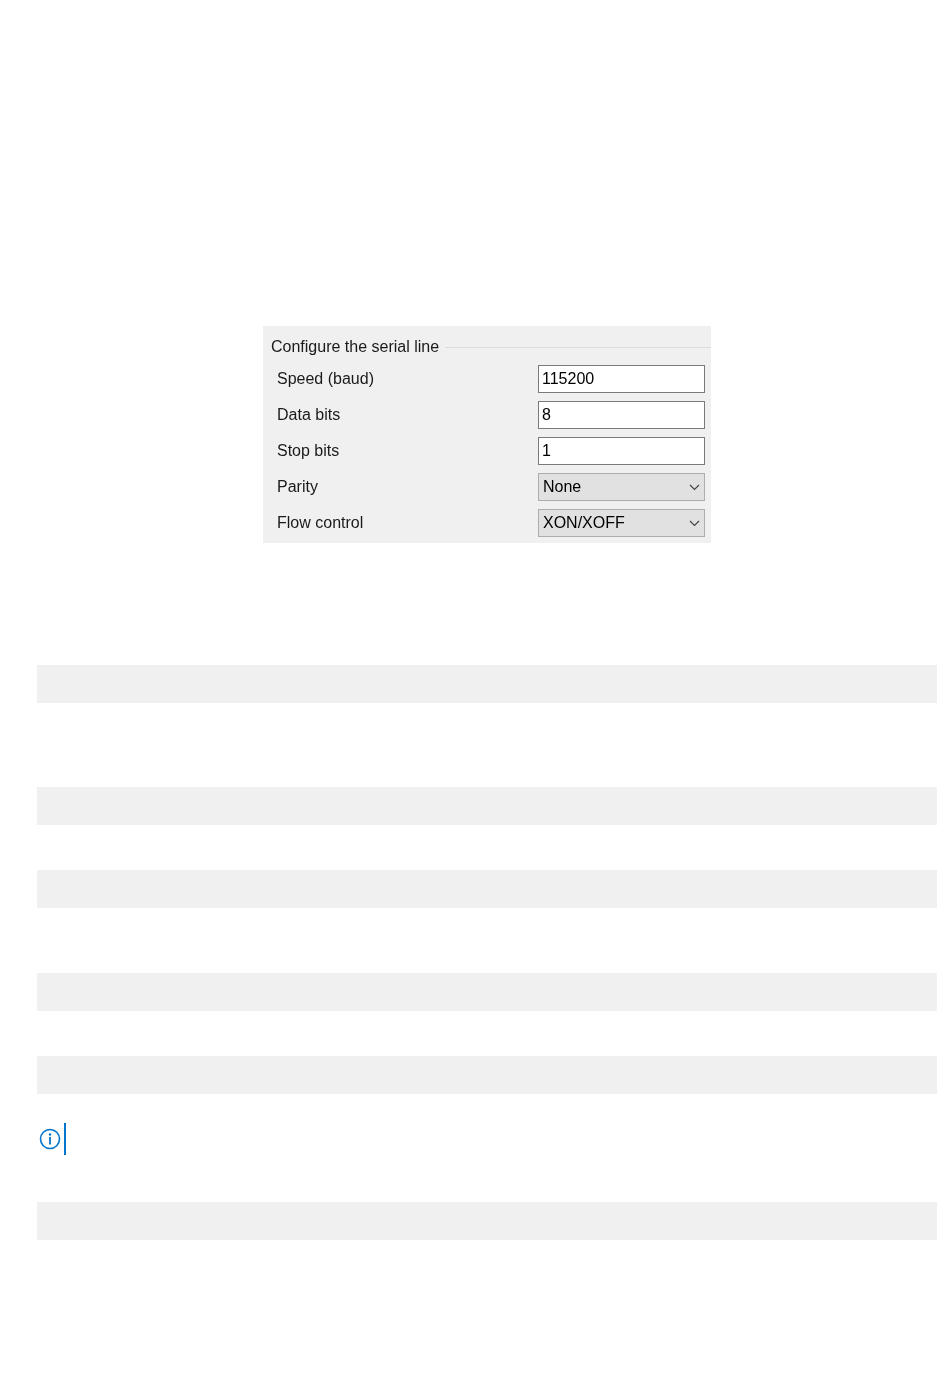  What do you see at coordinates (621, 415) in the screenshot?
I see `input-field: 8` at bounding box center [621, 415].